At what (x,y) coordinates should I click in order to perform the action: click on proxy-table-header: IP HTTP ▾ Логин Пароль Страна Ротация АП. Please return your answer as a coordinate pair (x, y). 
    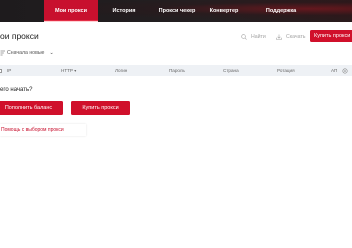
    Looking at the image, I should click on (176, 70).